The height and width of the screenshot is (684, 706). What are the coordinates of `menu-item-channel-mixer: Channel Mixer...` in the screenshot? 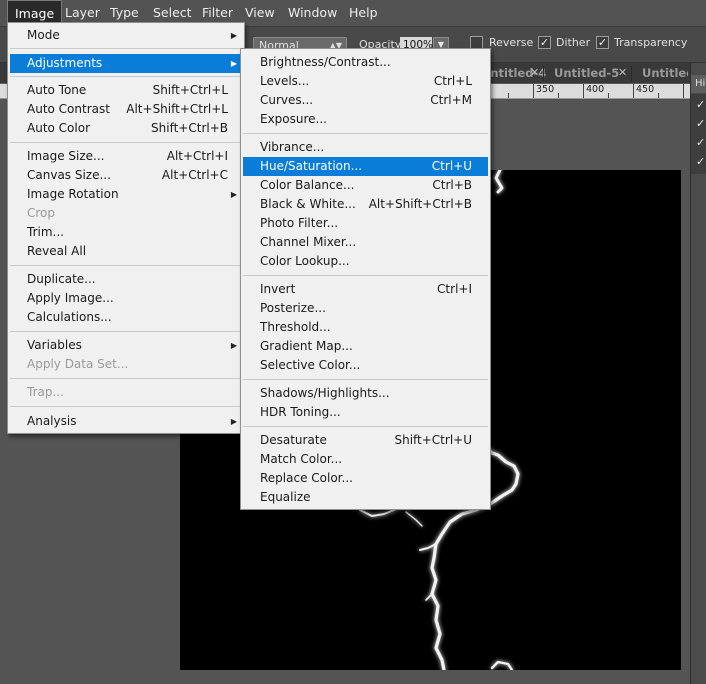 It's located at (365, 242).